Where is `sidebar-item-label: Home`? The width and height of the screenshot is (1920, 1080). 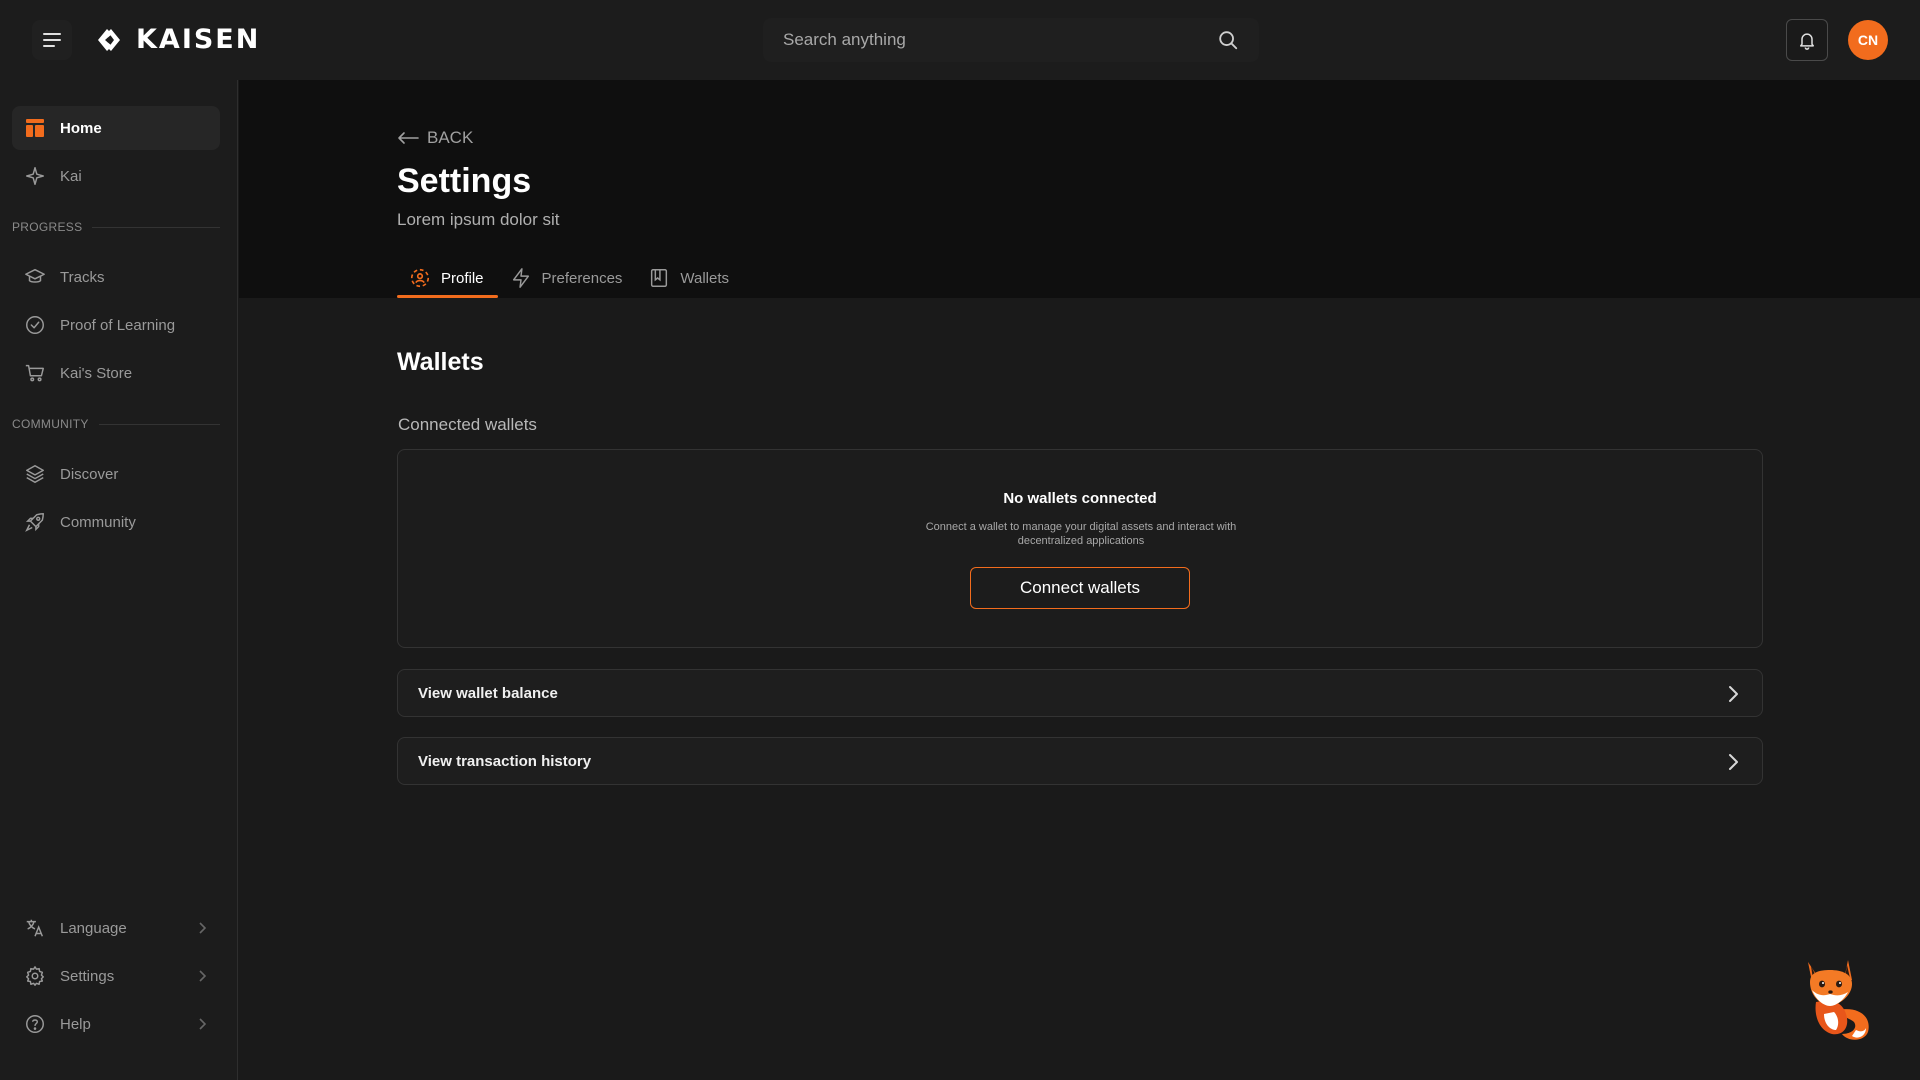 sidebar-item-label: Home is located at coordinates (81, 128).